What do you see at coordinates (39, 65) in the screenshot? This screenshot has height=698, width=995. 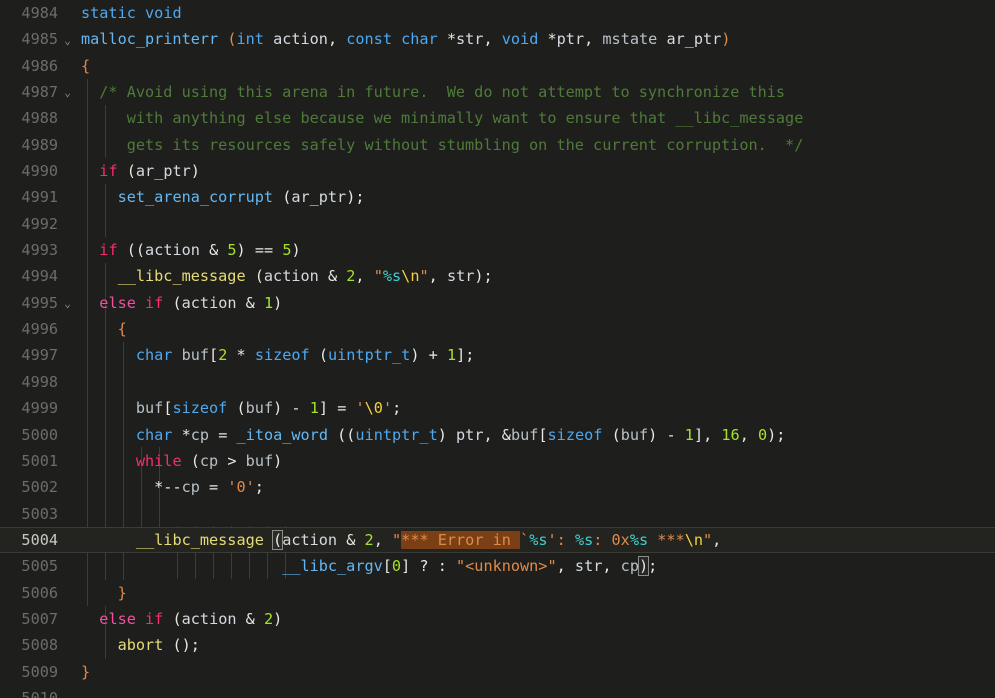 I see `line-number: 4986` at bounding box center [39, 65].